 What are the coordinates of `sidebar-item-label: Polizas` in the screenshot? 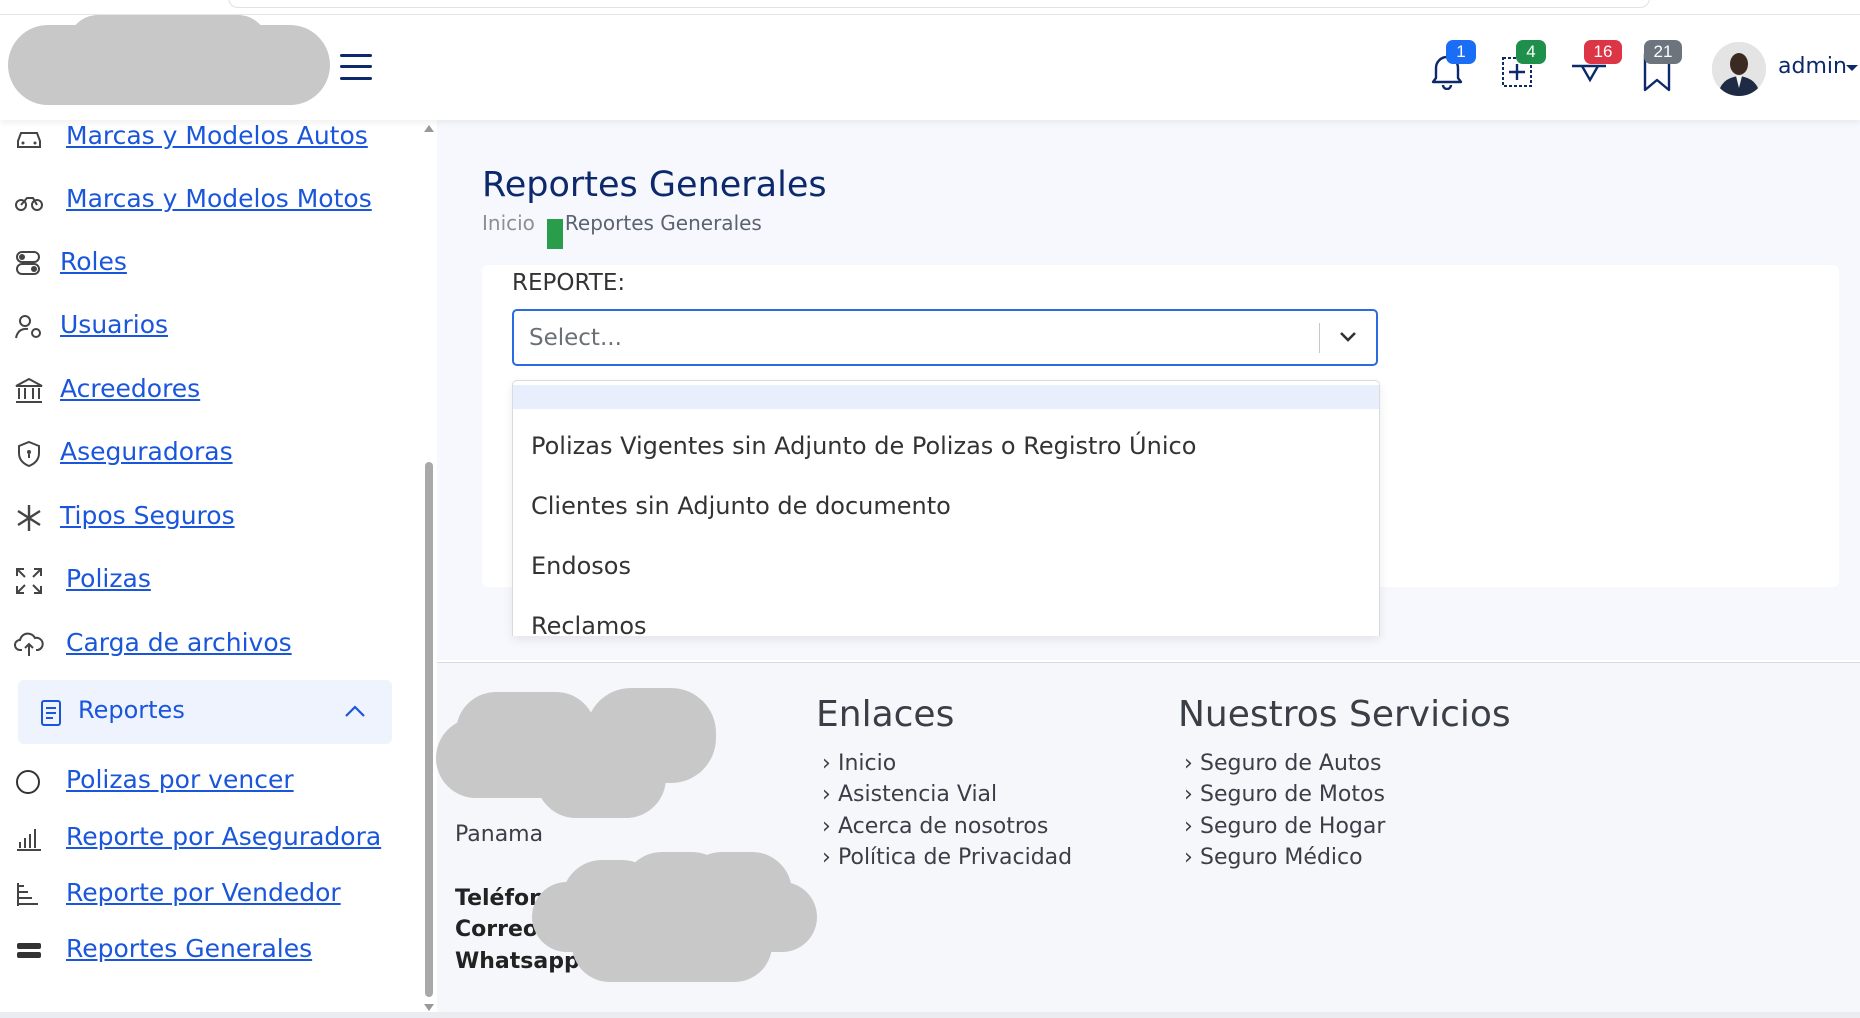 It's located at (108, 578).